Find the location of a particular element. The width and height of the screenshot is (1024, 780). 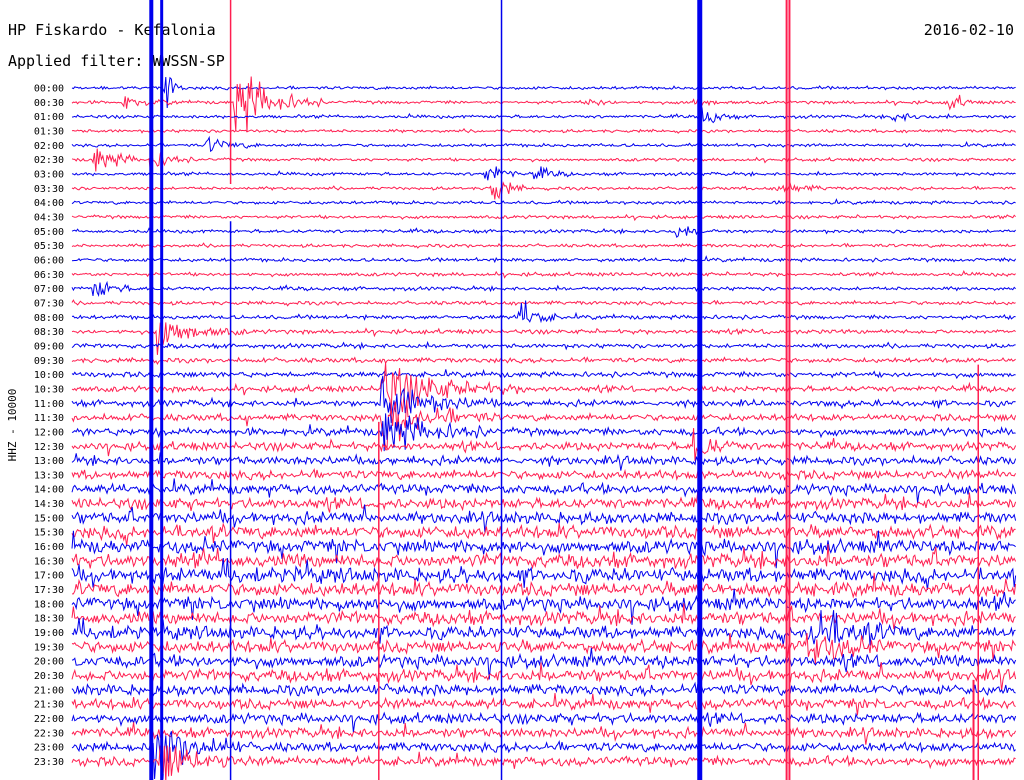

time-tick-label: 02:30 is located at coordinates (49, 160).